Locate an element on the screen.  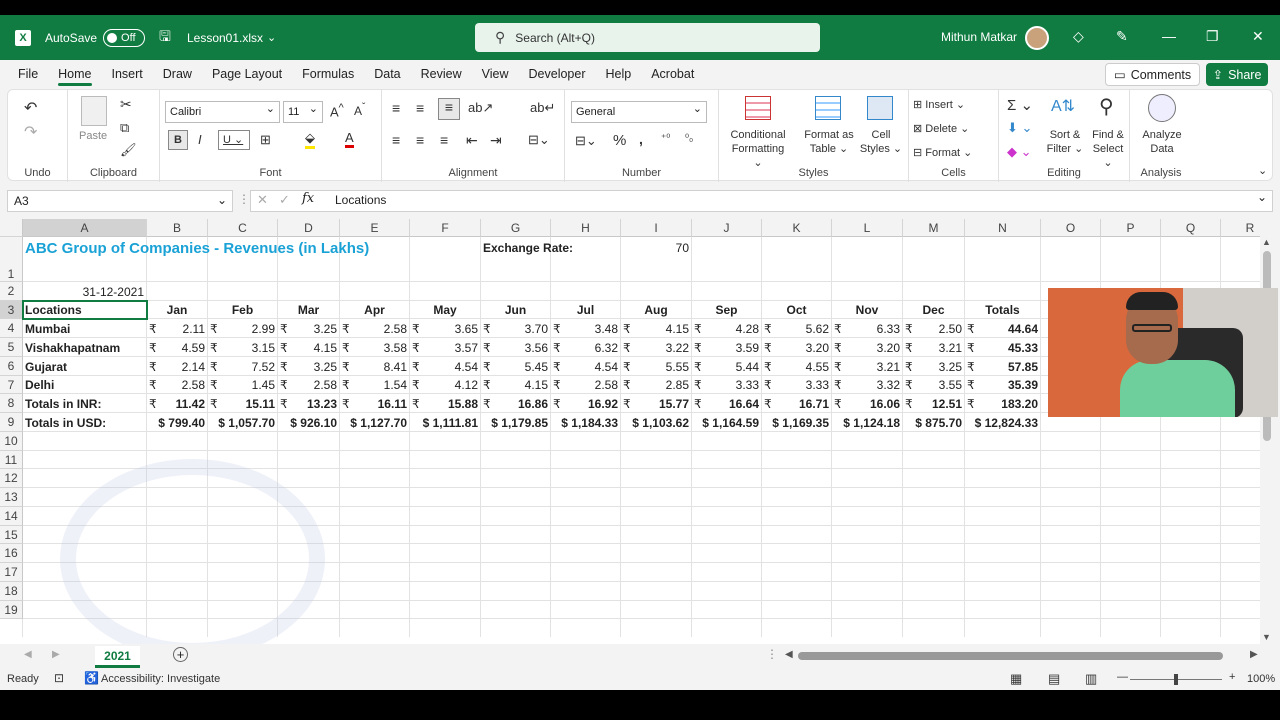
column-header-f: F is located at coordinates (445, 228).